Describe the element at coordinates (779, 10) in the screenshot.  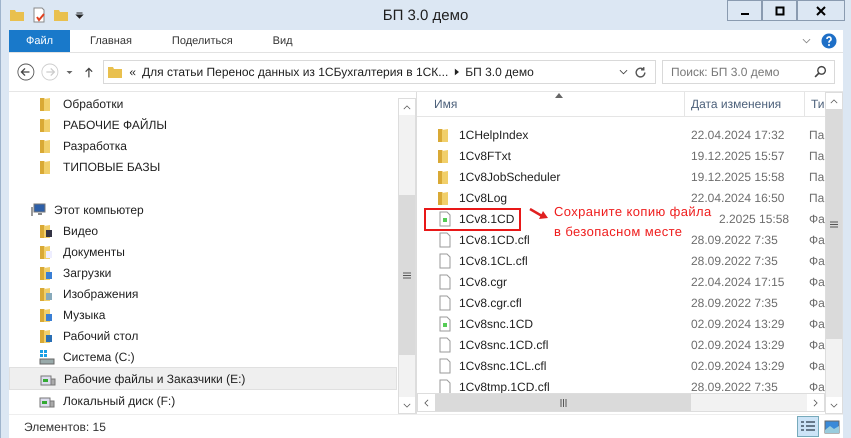
I see `maximize-button` at that location.